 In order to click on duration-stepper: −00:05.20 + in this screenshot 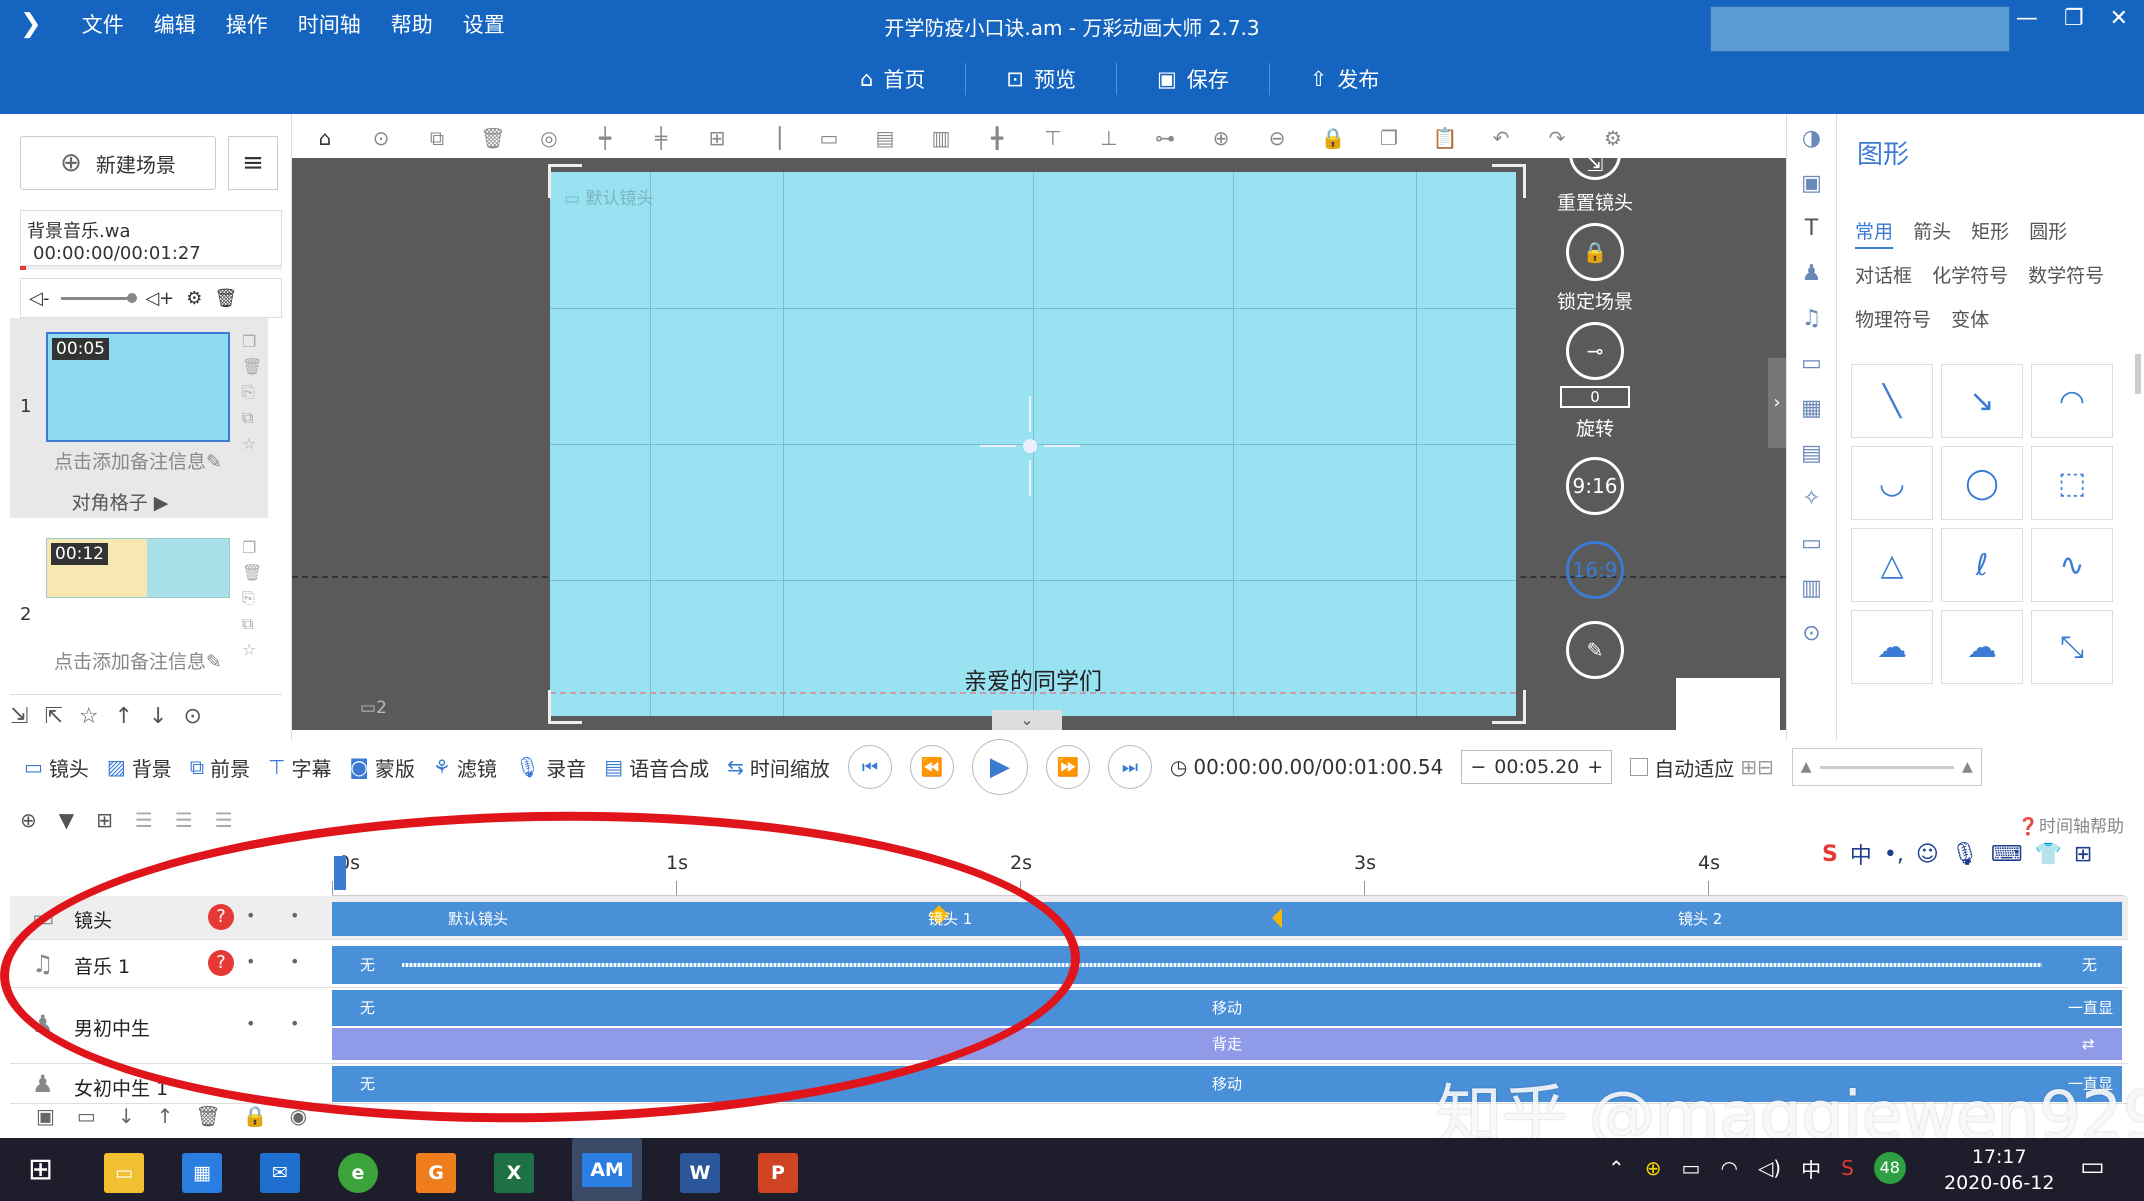, I will do `click(1537, 767)`.